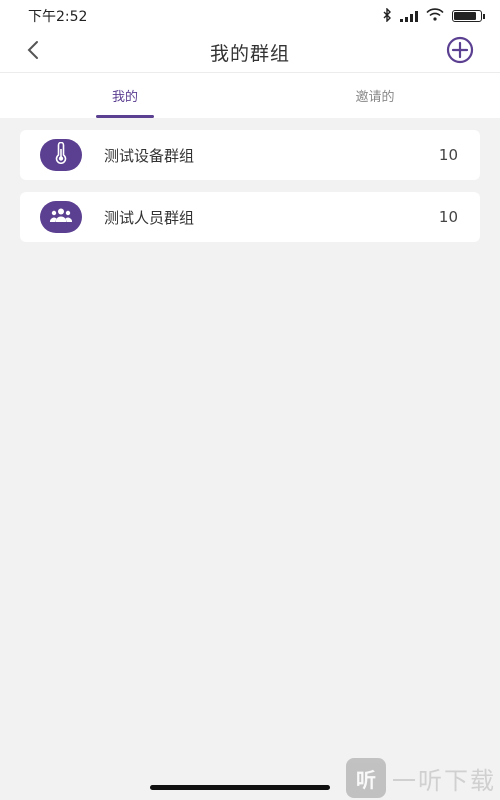 Image resolution: width=500 pixels, height=800 pixels. Describe the element at coordinates (250, 16) in the screenshot. I see `status-bar: 下午2:52` at that location.